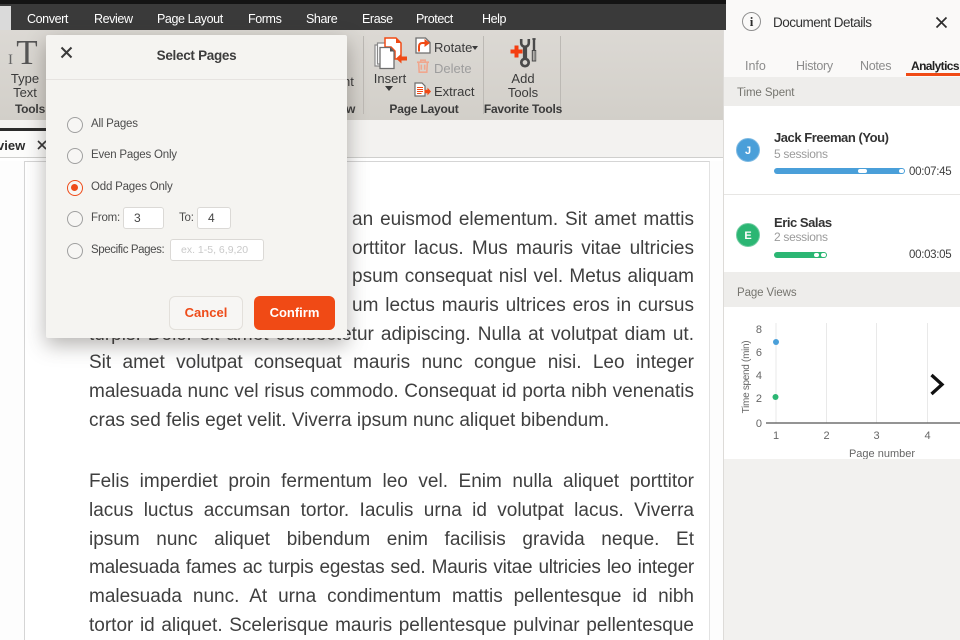  What do you see at coordinates (746, 377) in the screenshot?
I see `svg-text: Time spend (min)` at bounding box center [746, 377].